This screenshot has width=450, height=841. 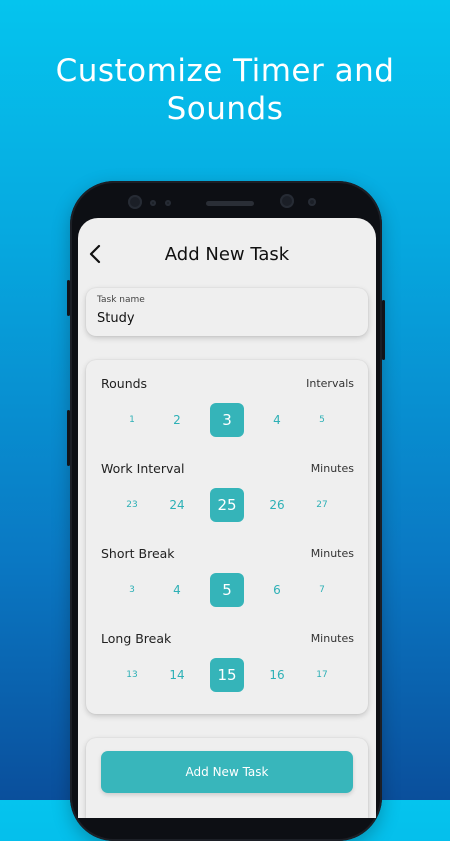 I want to click on work-interval-option: 24, so click(x=176, y=505).